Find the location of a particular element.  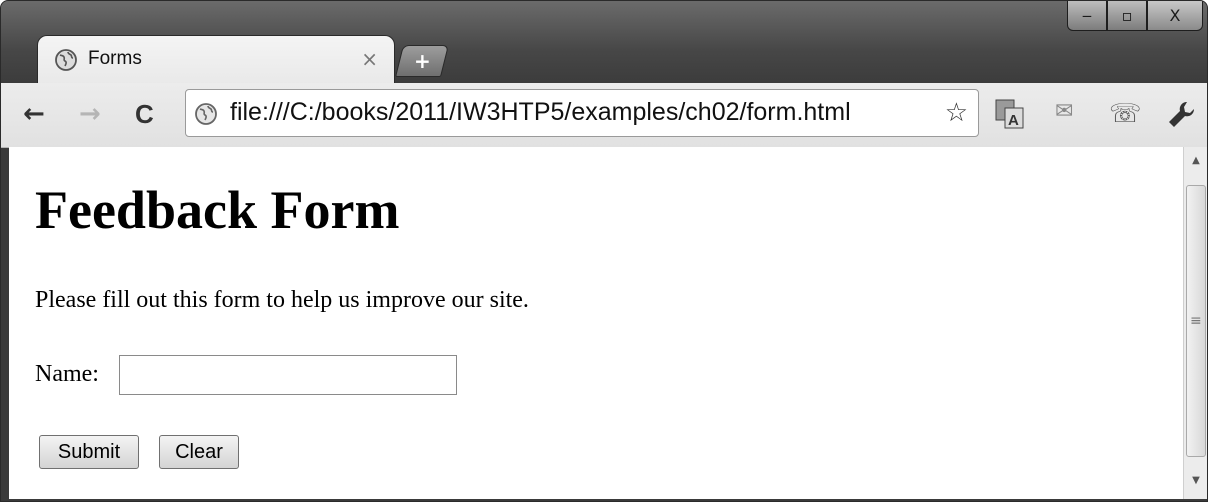

new-tab-button: + is located at coordinates (422, 61).